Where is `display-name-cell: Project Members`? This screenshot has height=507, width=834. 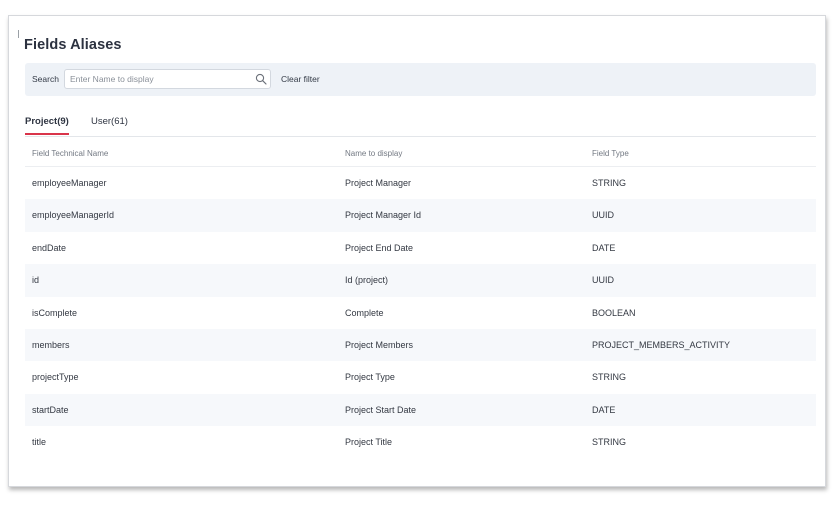 display-name-cell: Project Members is located at coordinates (379, 344).